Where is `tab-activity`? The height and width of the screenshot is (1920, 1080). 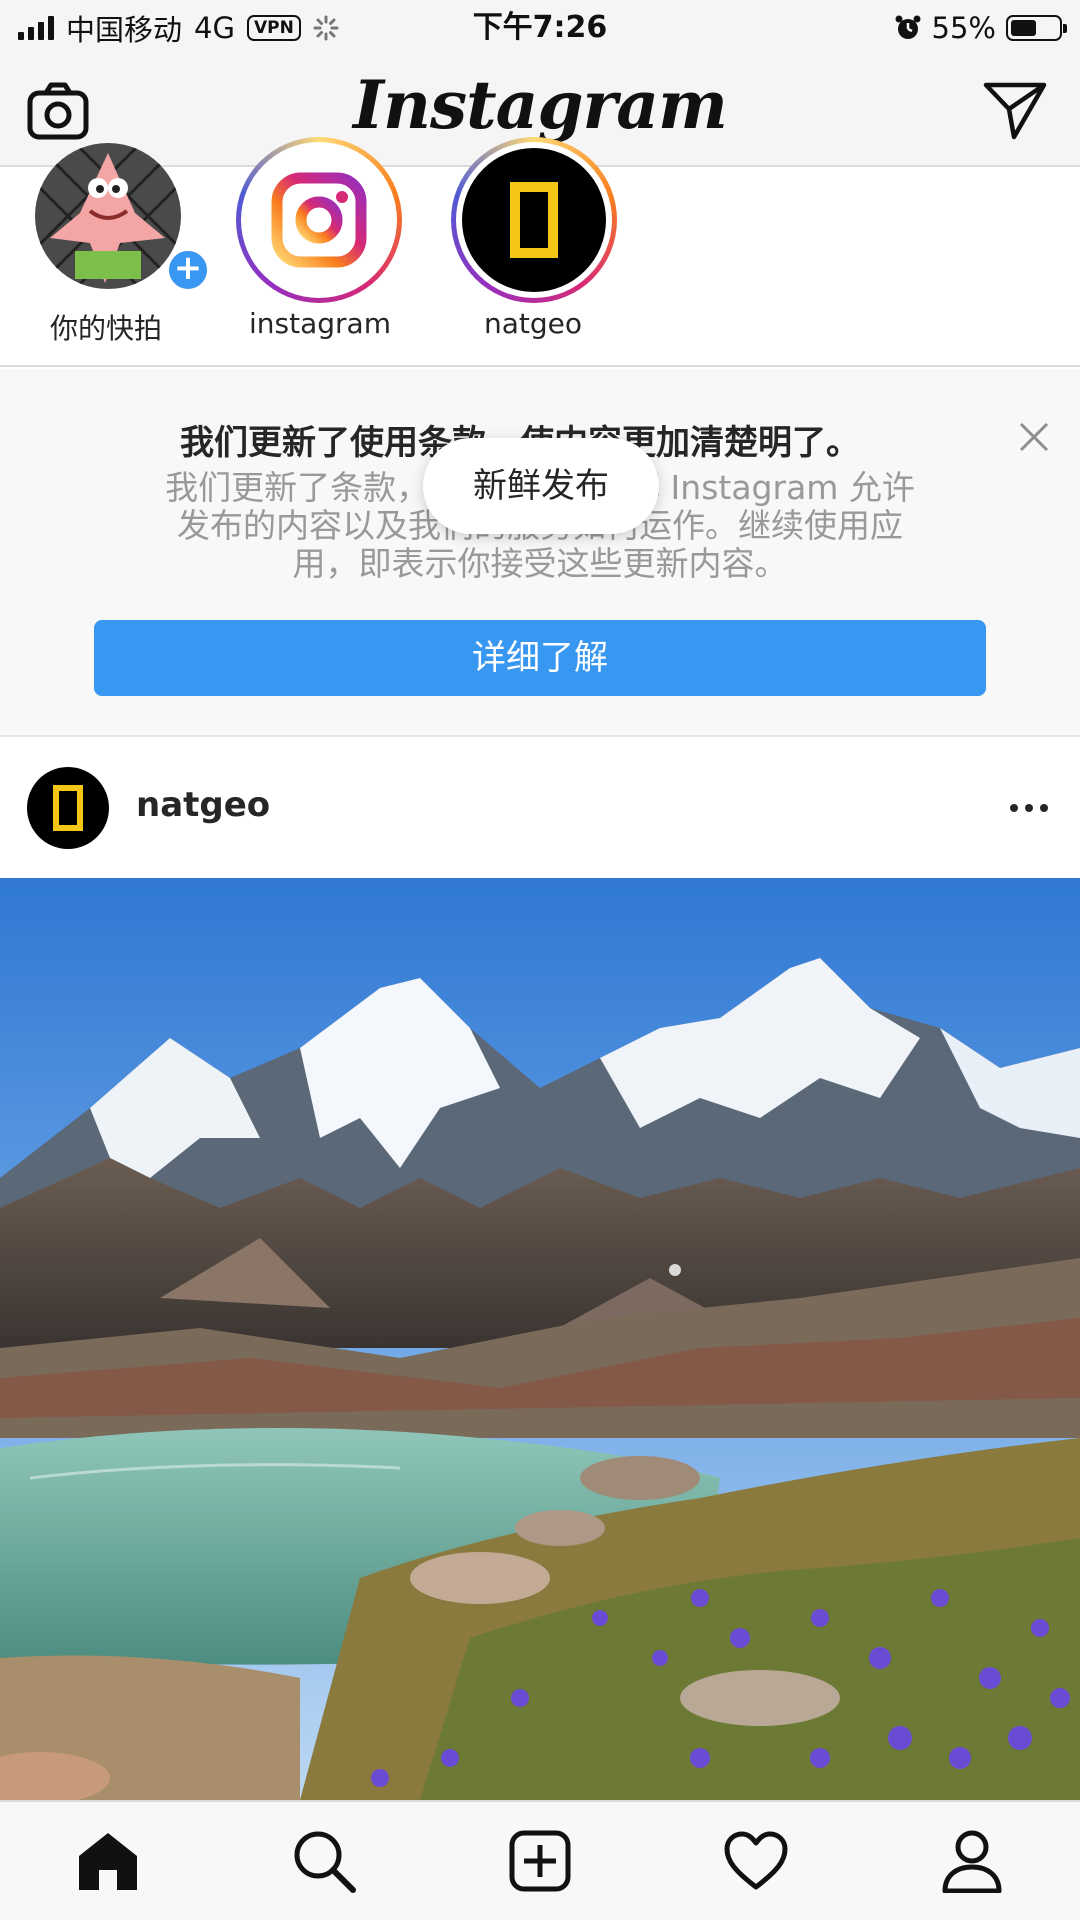 tab-activity is located at coordinates (756, 1861).